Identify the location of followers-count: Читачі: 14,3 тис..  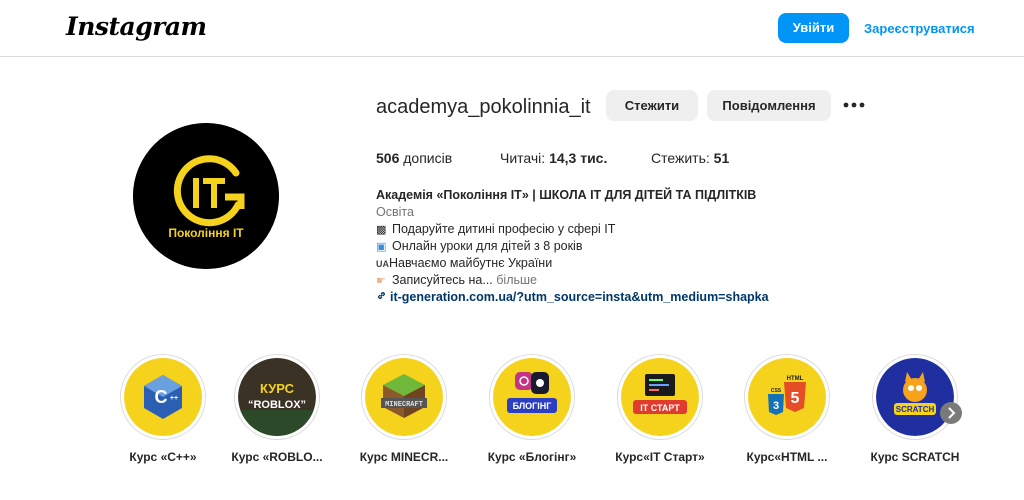
(553, 158).